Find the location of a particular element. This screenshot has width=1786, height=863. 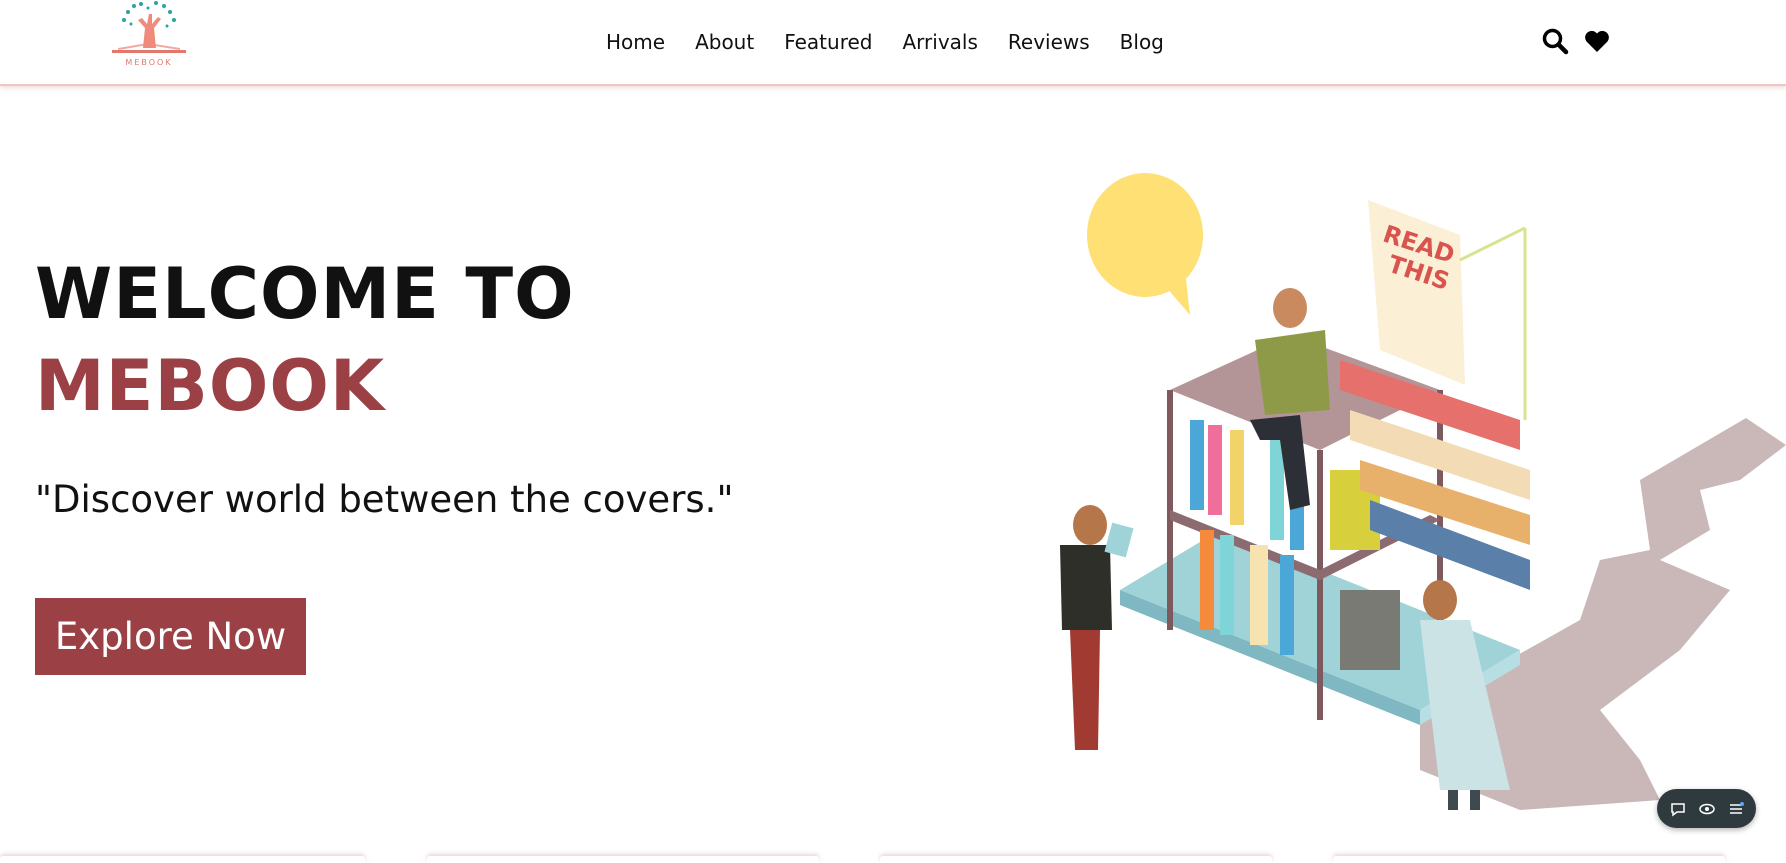

floating-toolbar is located at coordinates (1706, 808).